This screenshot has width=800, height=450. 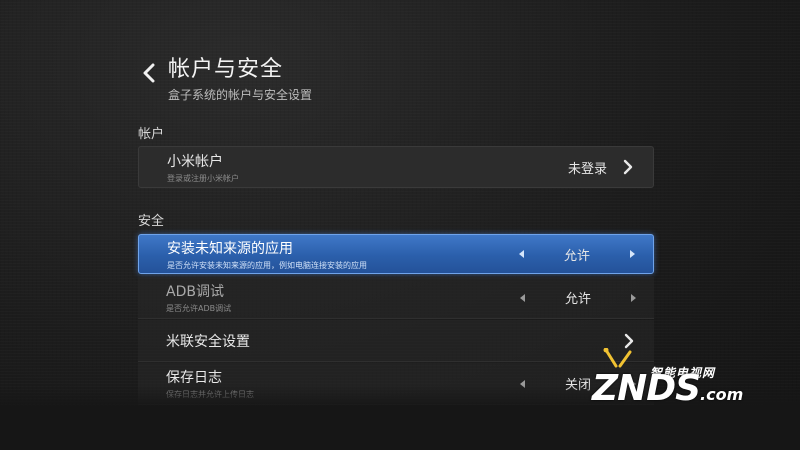 I want to click on row-title: 保存日志, so click(x=194, y=378).